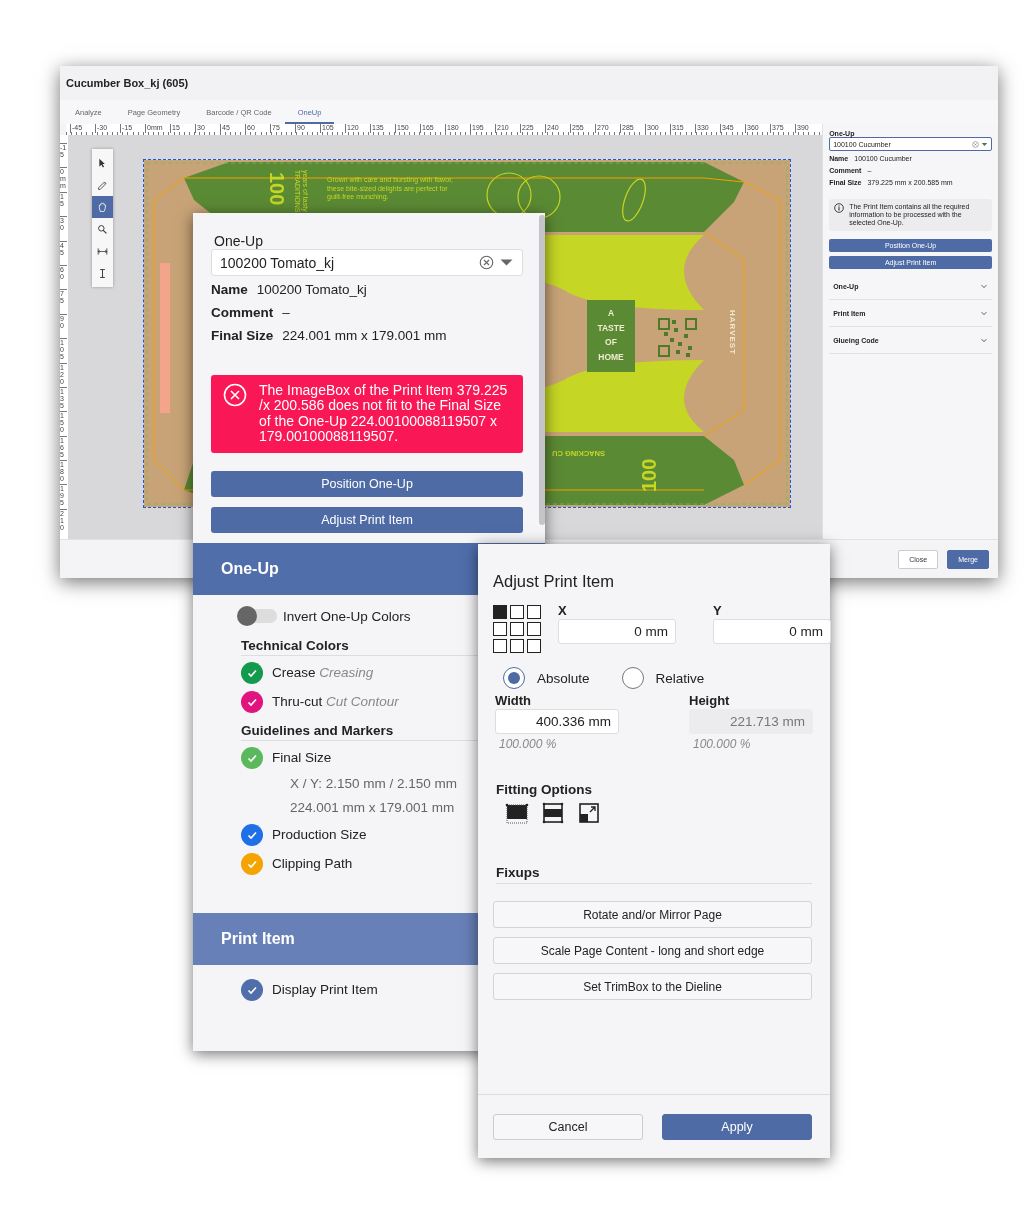 The image size is (1024, 1227). What do you see at coordinates (311, 289) in the screenshot?
I see `field-value: 100200 Tomato_kj` at bounding box center [311, 289].